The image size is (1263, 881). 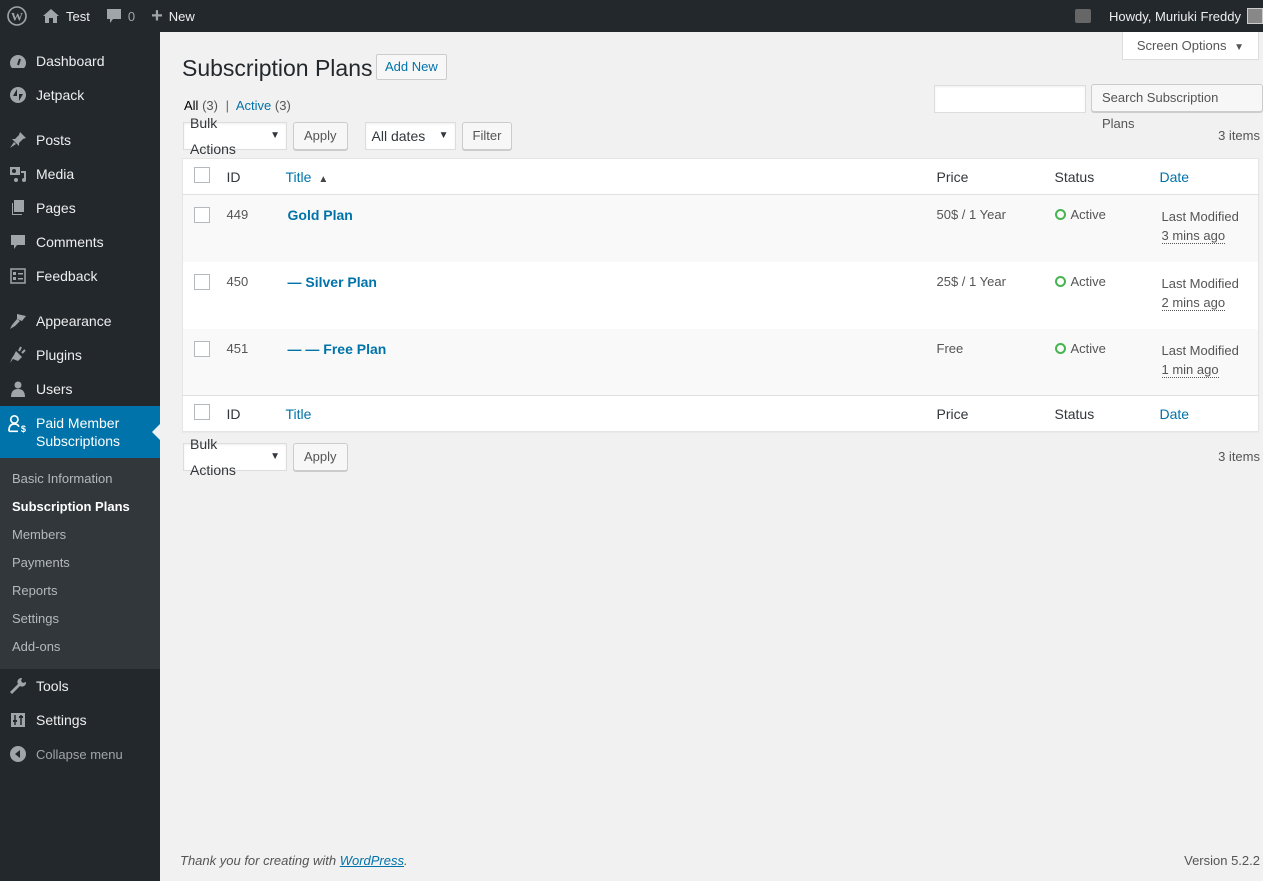 I want to click on search-input, so click(x=1010, y=99).